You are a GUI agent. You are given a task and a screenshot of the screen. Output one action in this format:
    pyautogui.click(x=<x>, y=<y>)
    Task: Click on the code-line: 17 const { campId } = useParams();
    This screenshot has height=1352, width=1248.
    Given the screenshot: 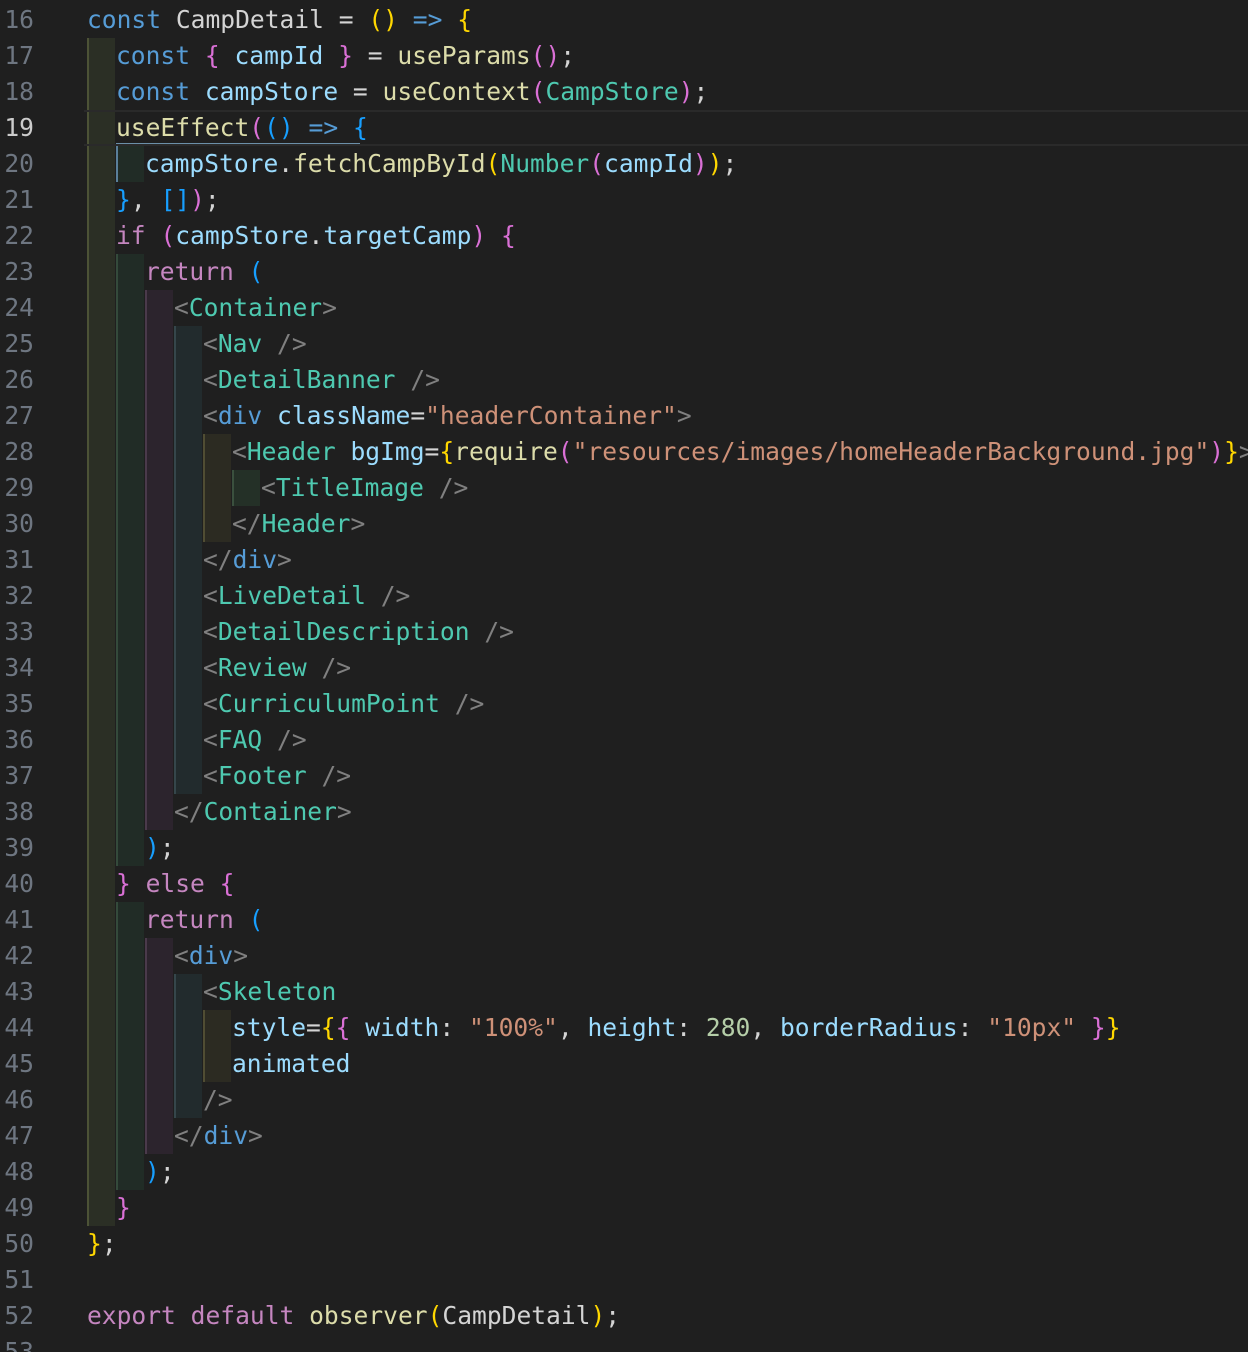 What is the action you would take?
    pyautogui.click(x=624, y=56)
    